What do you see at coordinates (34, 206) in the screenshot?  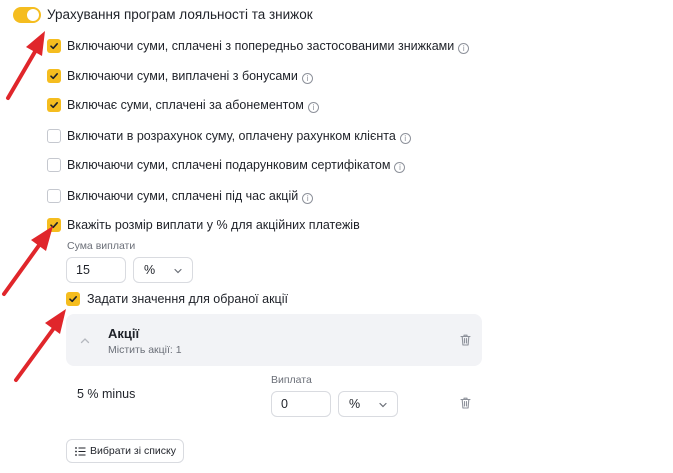 I see `annotation-arrows` at bounding box center [34, 206].